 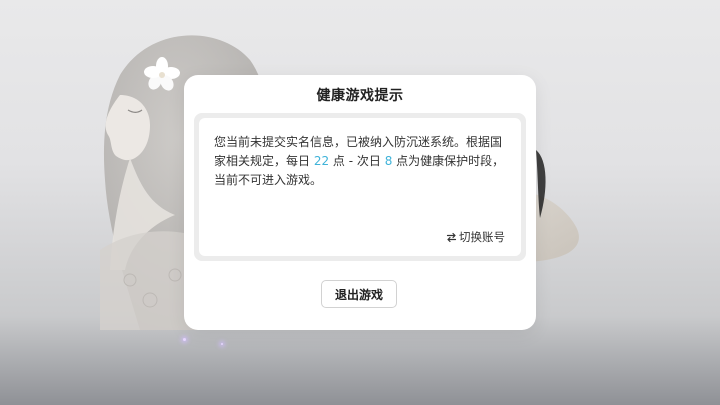 What do you see at coordinates (360, 96) in the screenshot?
I see `dialog-title: 健康游戏提示` at bounding box center [360, 96].